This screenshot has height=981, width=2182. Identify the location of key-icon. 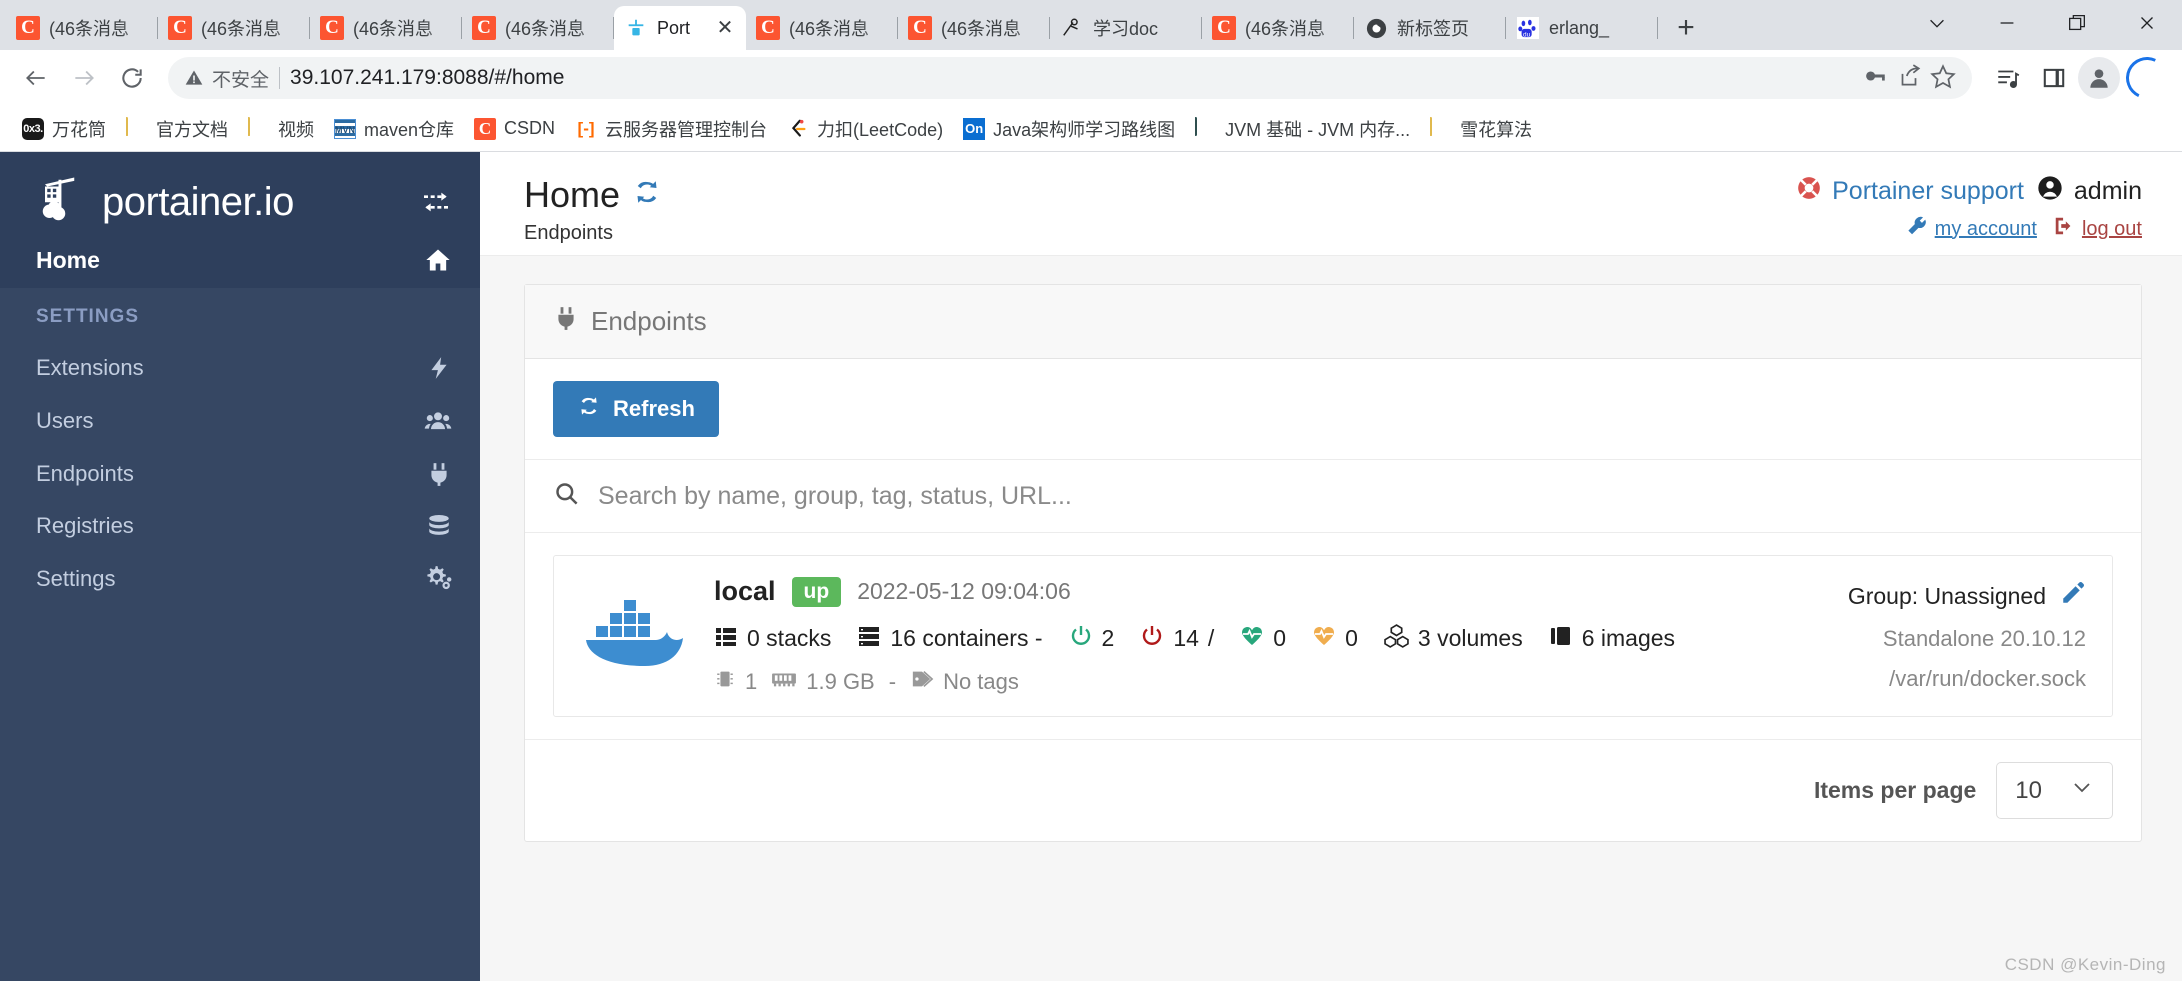
(1875, 78).